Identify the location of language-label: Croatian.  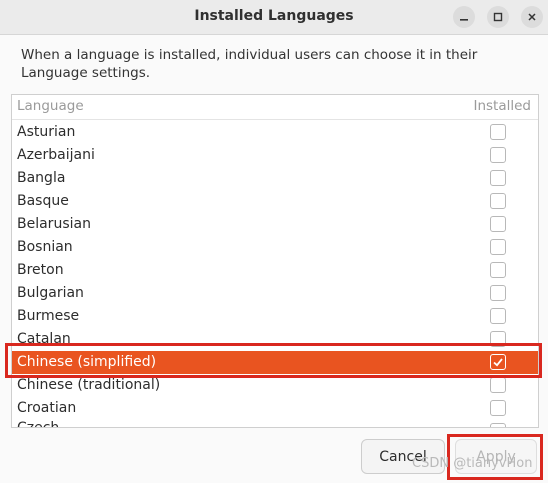
(47, 408).